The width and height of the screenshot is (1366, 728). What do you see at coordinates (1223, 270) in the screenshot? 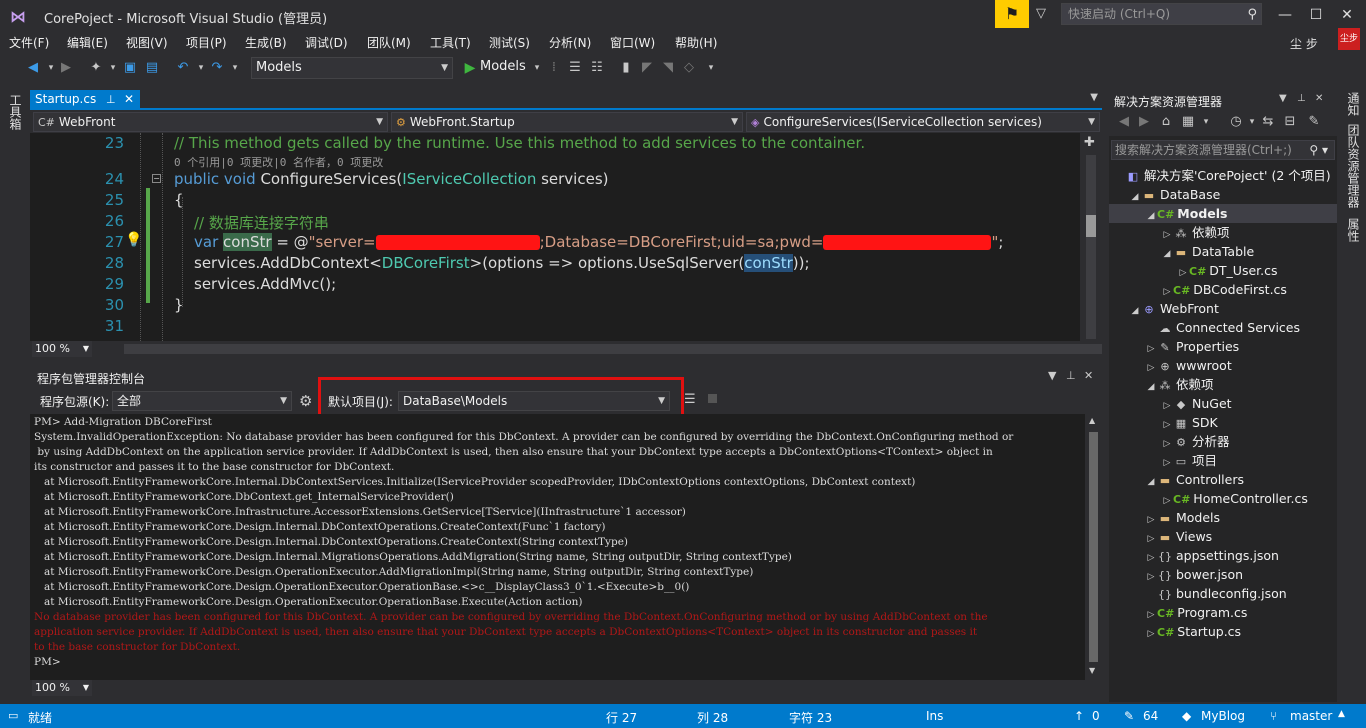
I see `tree-item: ▷ C# DT_User.cs` at bounding box center [1223, 270].